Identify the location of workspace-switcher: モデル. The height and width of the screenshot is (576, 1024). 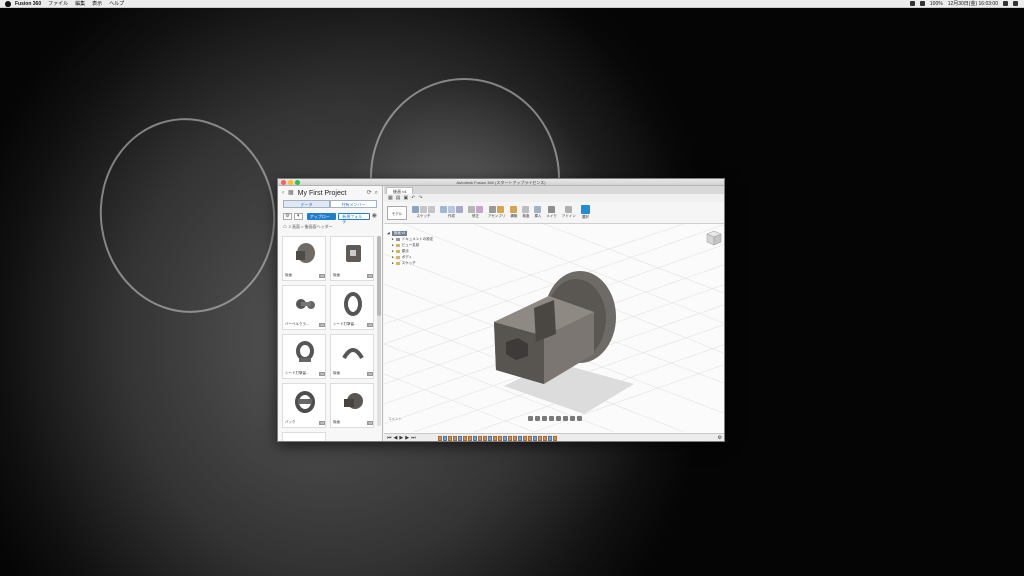
(397, 212).